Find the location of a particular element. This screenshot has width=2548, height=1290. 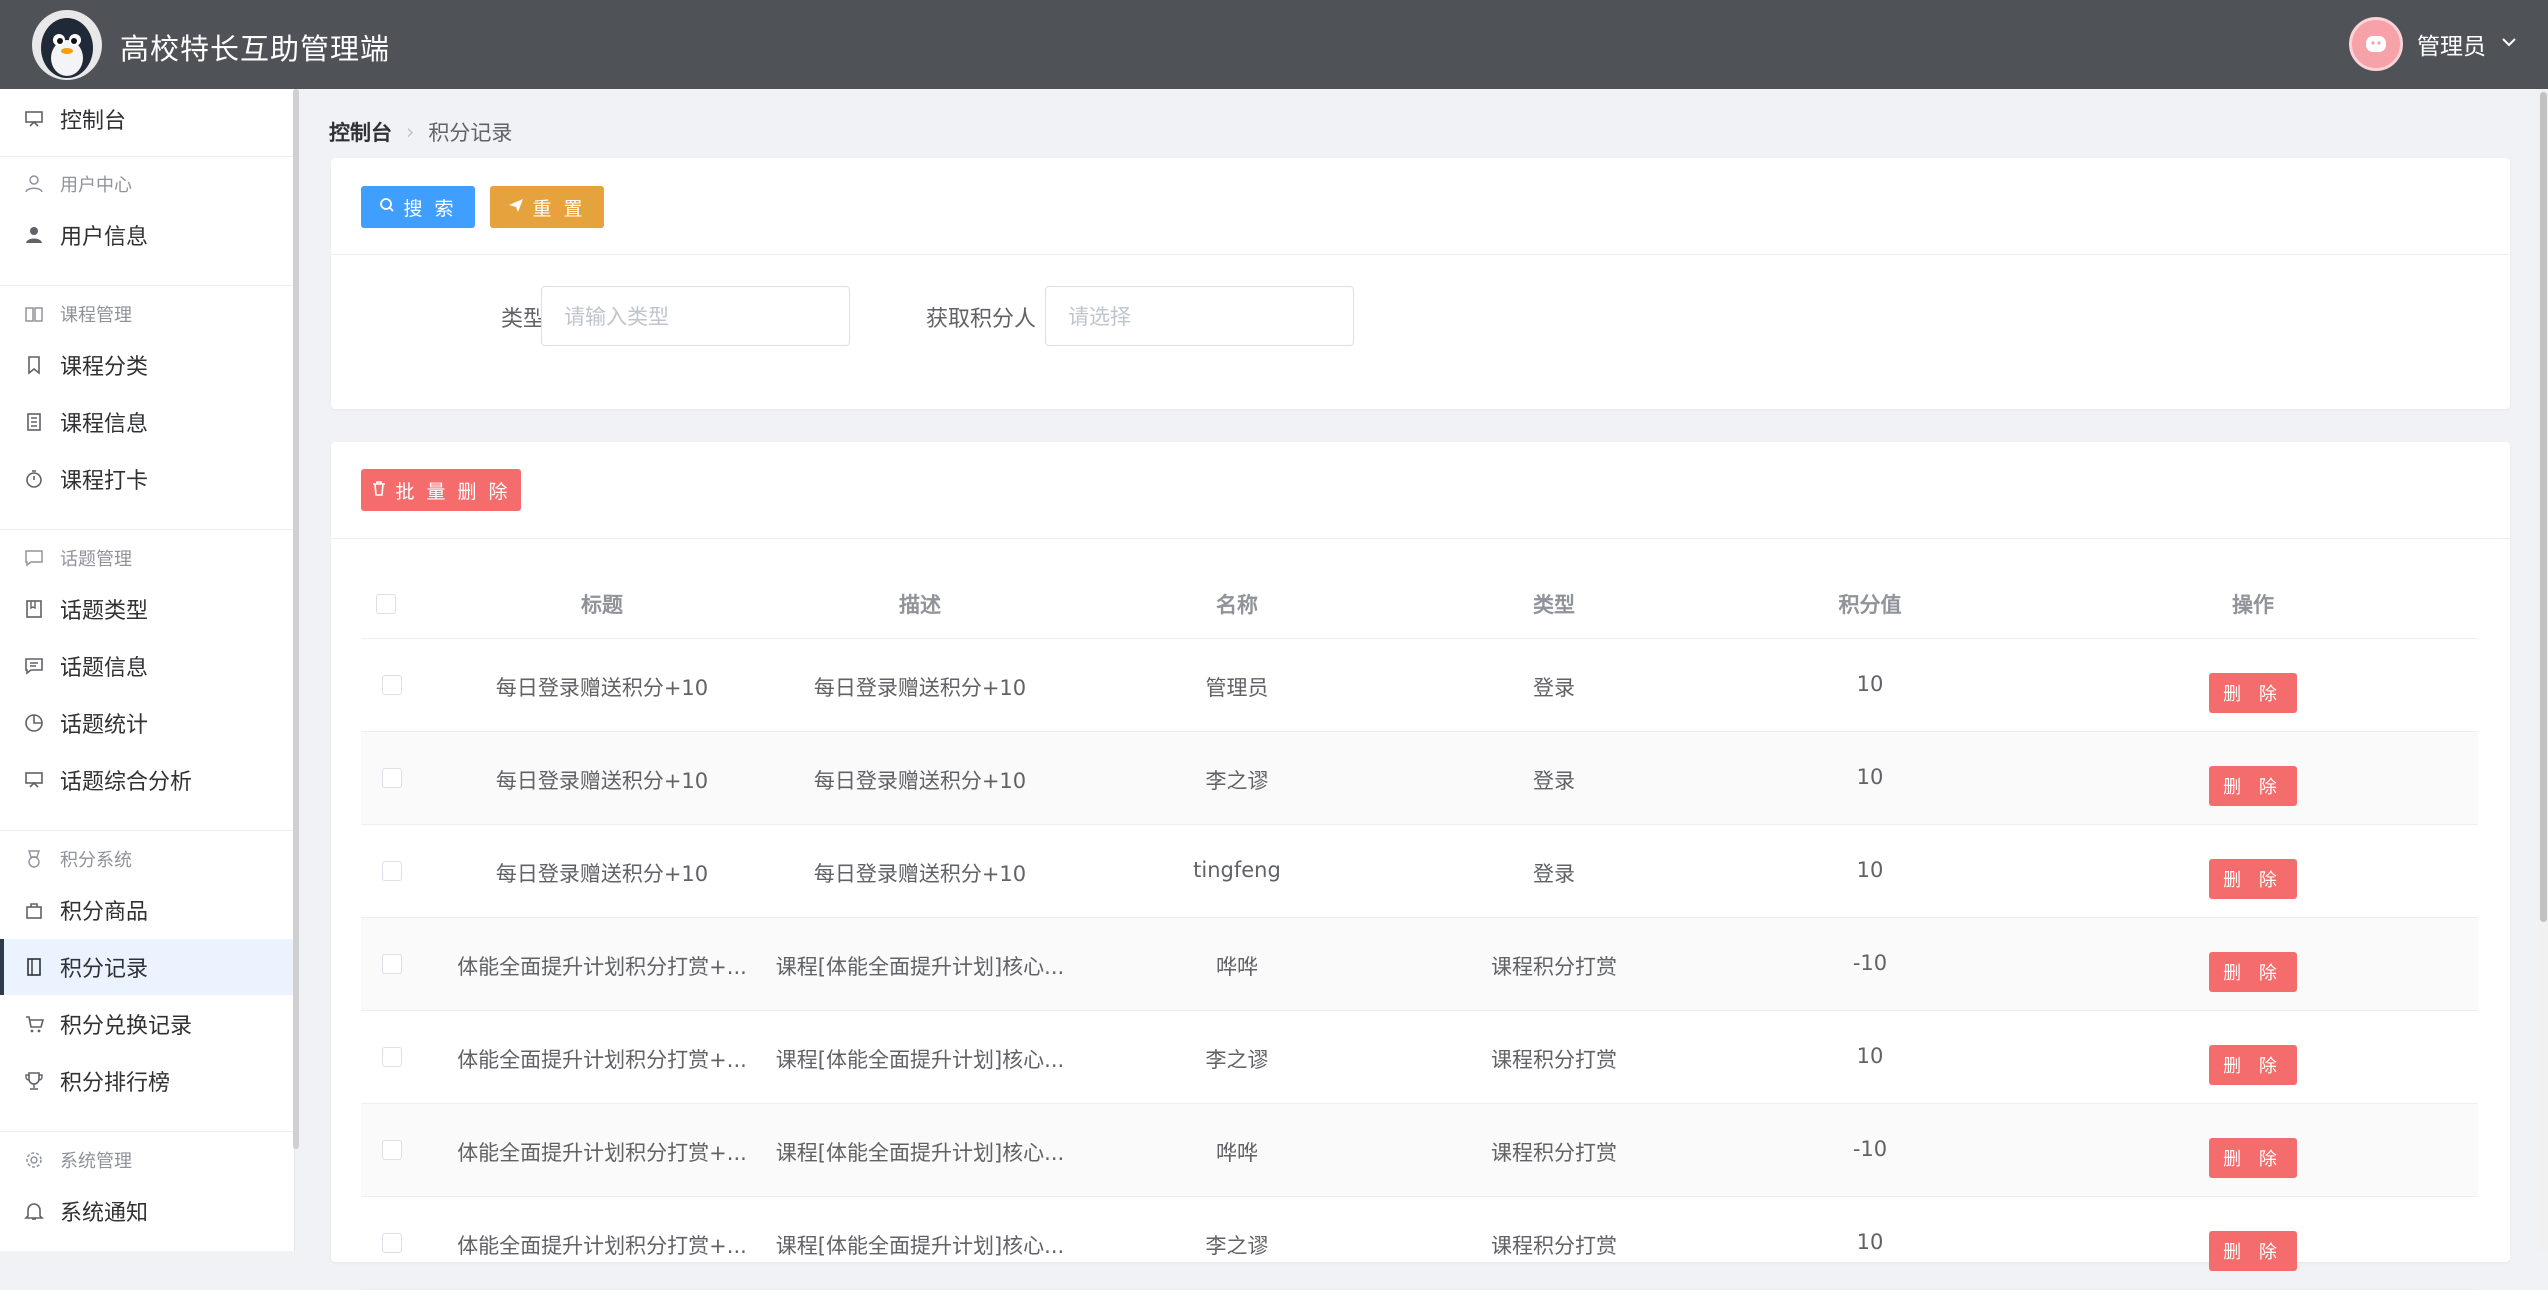

sidebar-item-points-ranking: 积分排行榜 is located at coordinates (147, 1081).